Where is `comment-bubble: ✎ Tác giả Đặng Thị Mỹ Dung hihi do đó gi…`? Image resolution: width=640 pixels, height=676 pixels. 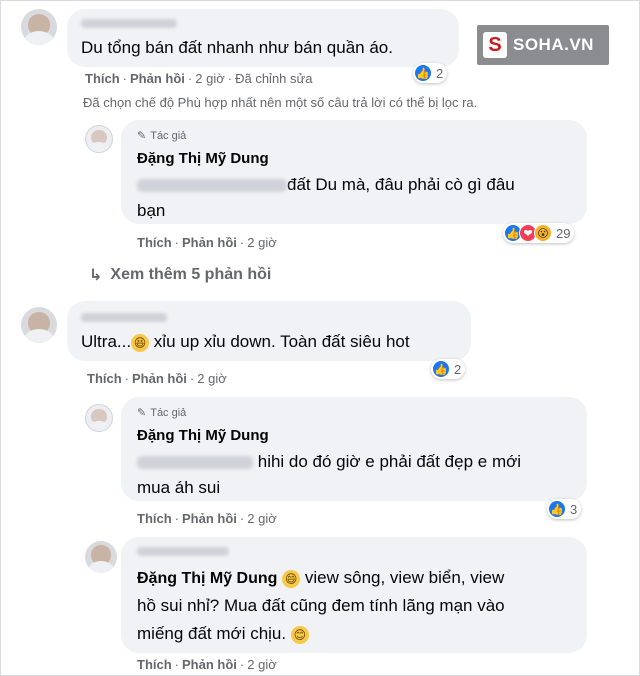
comment-bubble: ✎ Tác giả Đặng Thị Mỹ Dung hihi do đó gi… is located at coordinates (354, 449).